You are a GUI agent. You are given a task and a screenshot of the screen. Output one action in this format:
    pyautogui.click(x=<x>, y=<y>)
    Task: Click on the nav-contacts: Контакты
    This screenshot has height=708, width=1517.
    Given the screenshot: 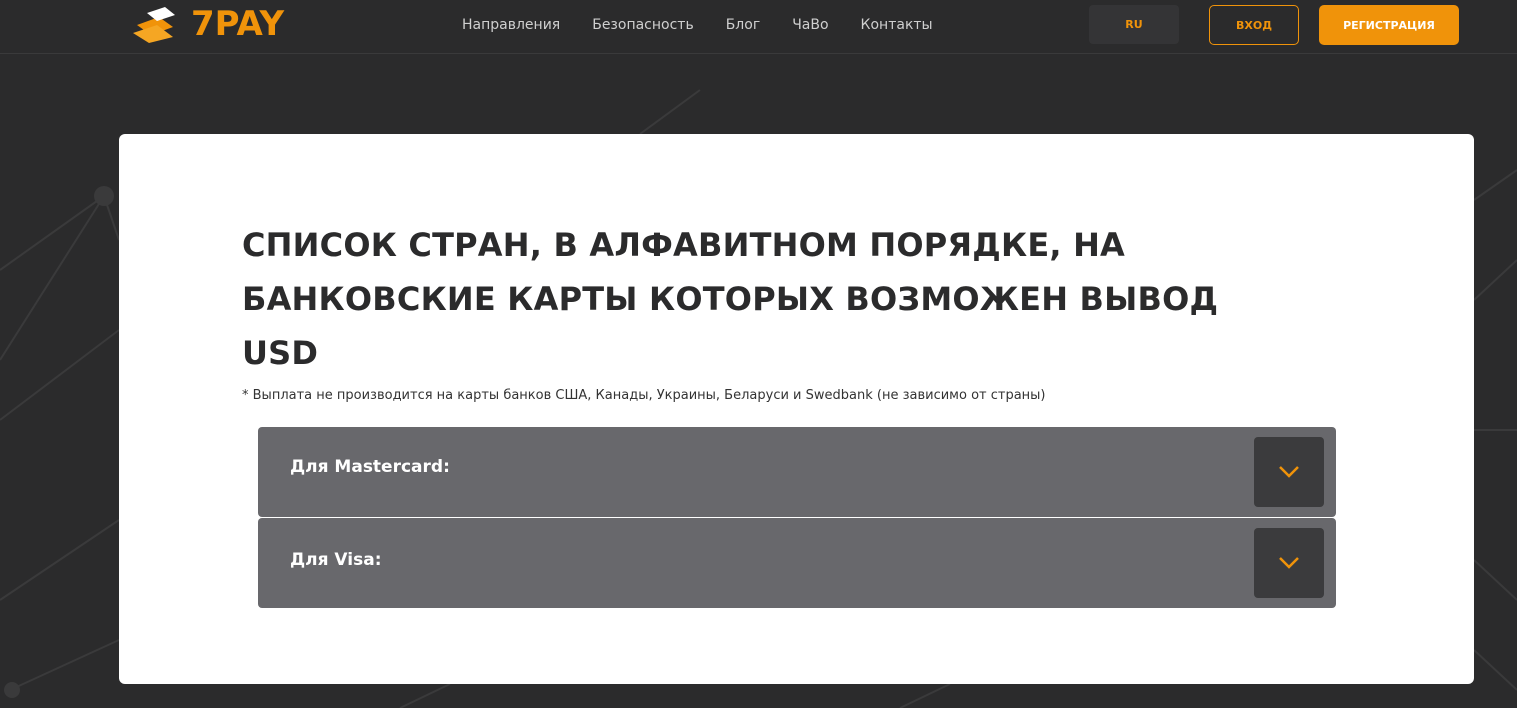 What is the action you would take?
    pyautogui.click(x=897, y=25)
    